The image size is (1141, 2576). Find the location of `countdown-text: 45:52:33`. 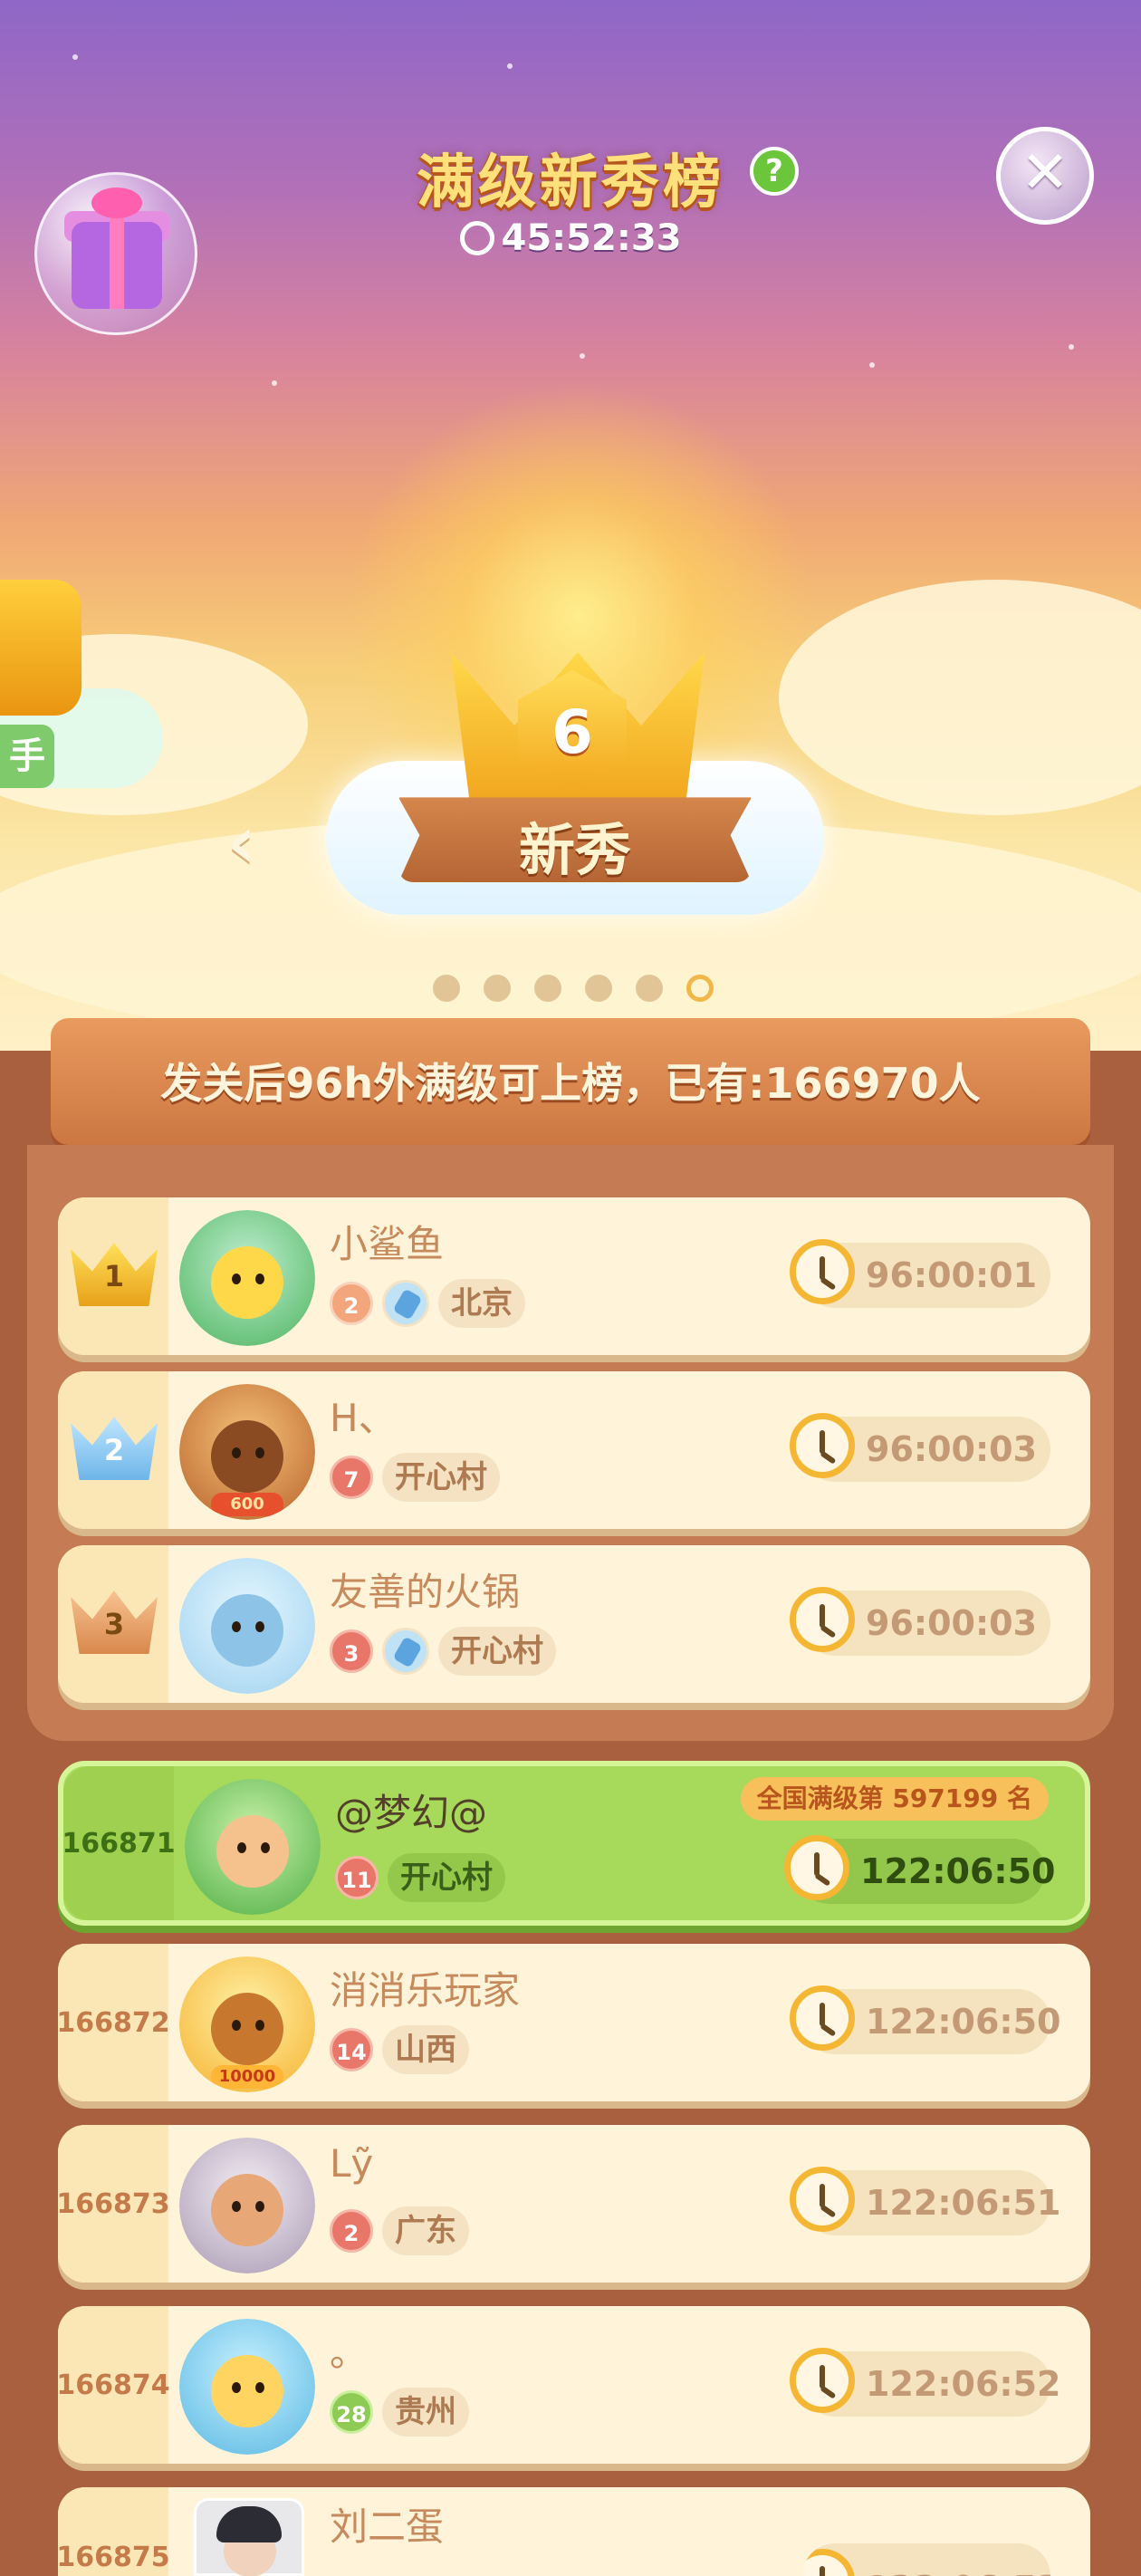

countdown-text: 45:52:33 is located at coordinates (591, 238).